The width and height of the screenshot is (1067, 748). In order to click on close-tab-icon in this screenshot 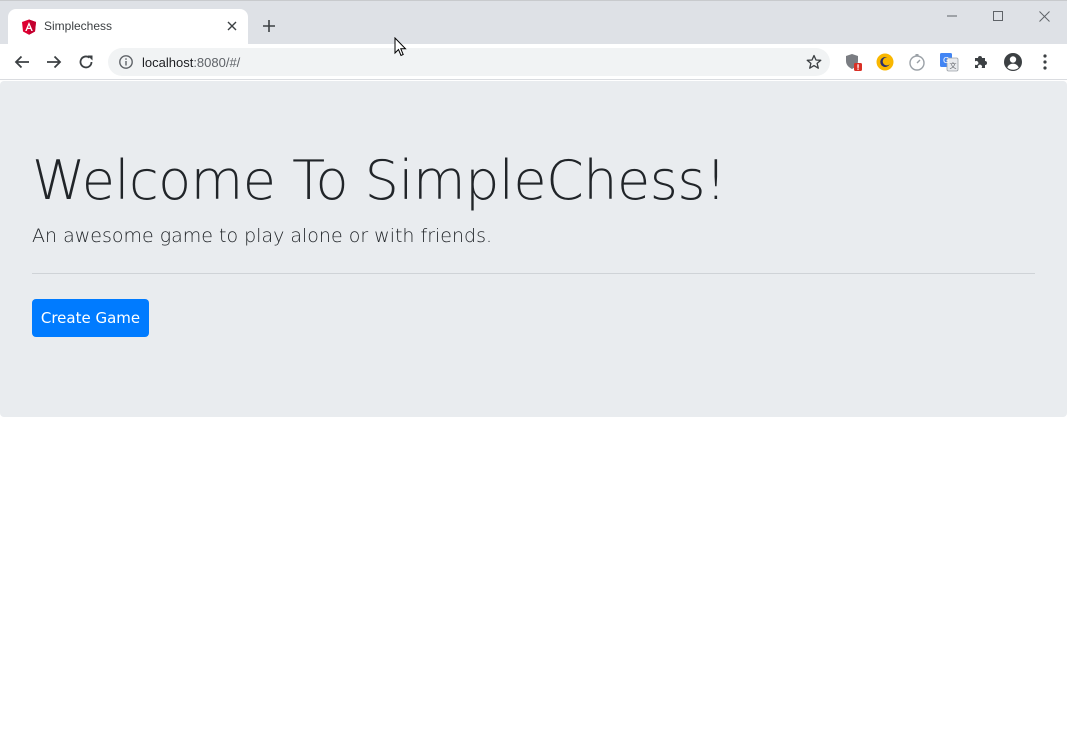, I will do `click(232, 26)`.